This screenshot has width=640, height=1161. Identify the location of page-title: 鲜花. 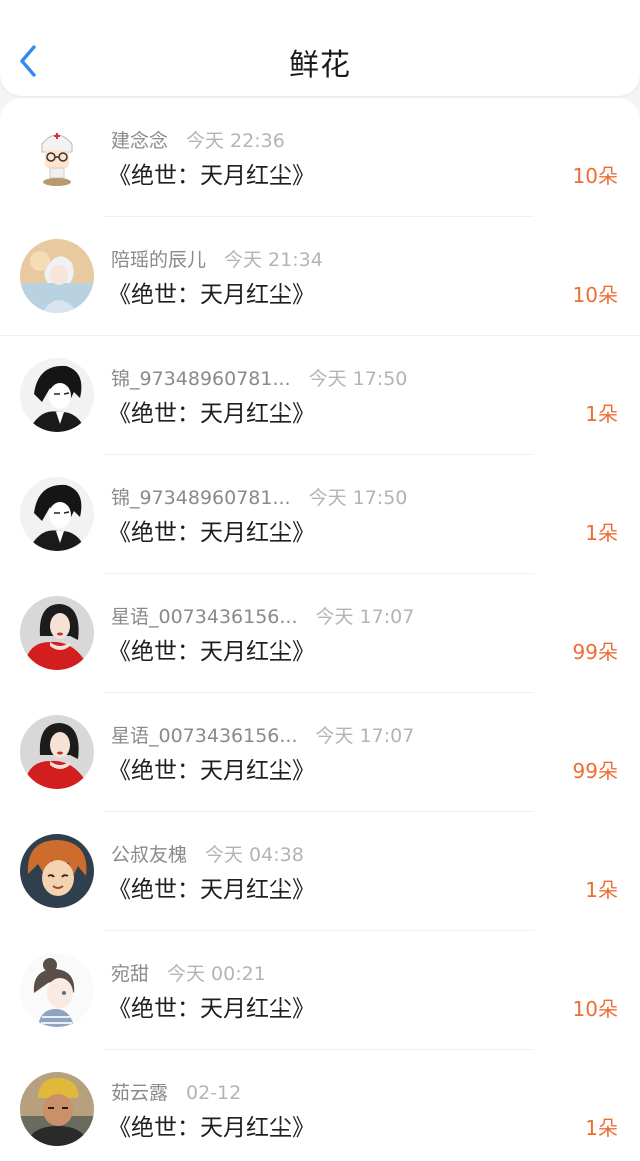
(320, 65).